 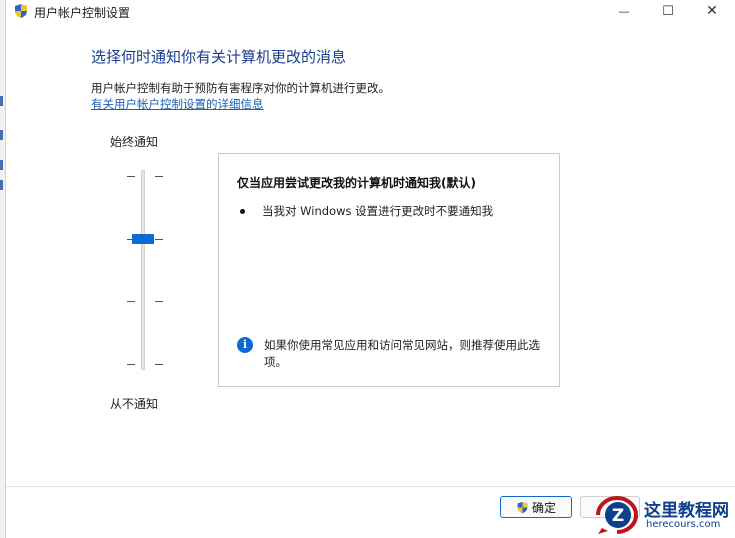 What do you see at coordinates (370, 486) in the screenshot?
I see `footer-divider` at bounding box center [370, 486].